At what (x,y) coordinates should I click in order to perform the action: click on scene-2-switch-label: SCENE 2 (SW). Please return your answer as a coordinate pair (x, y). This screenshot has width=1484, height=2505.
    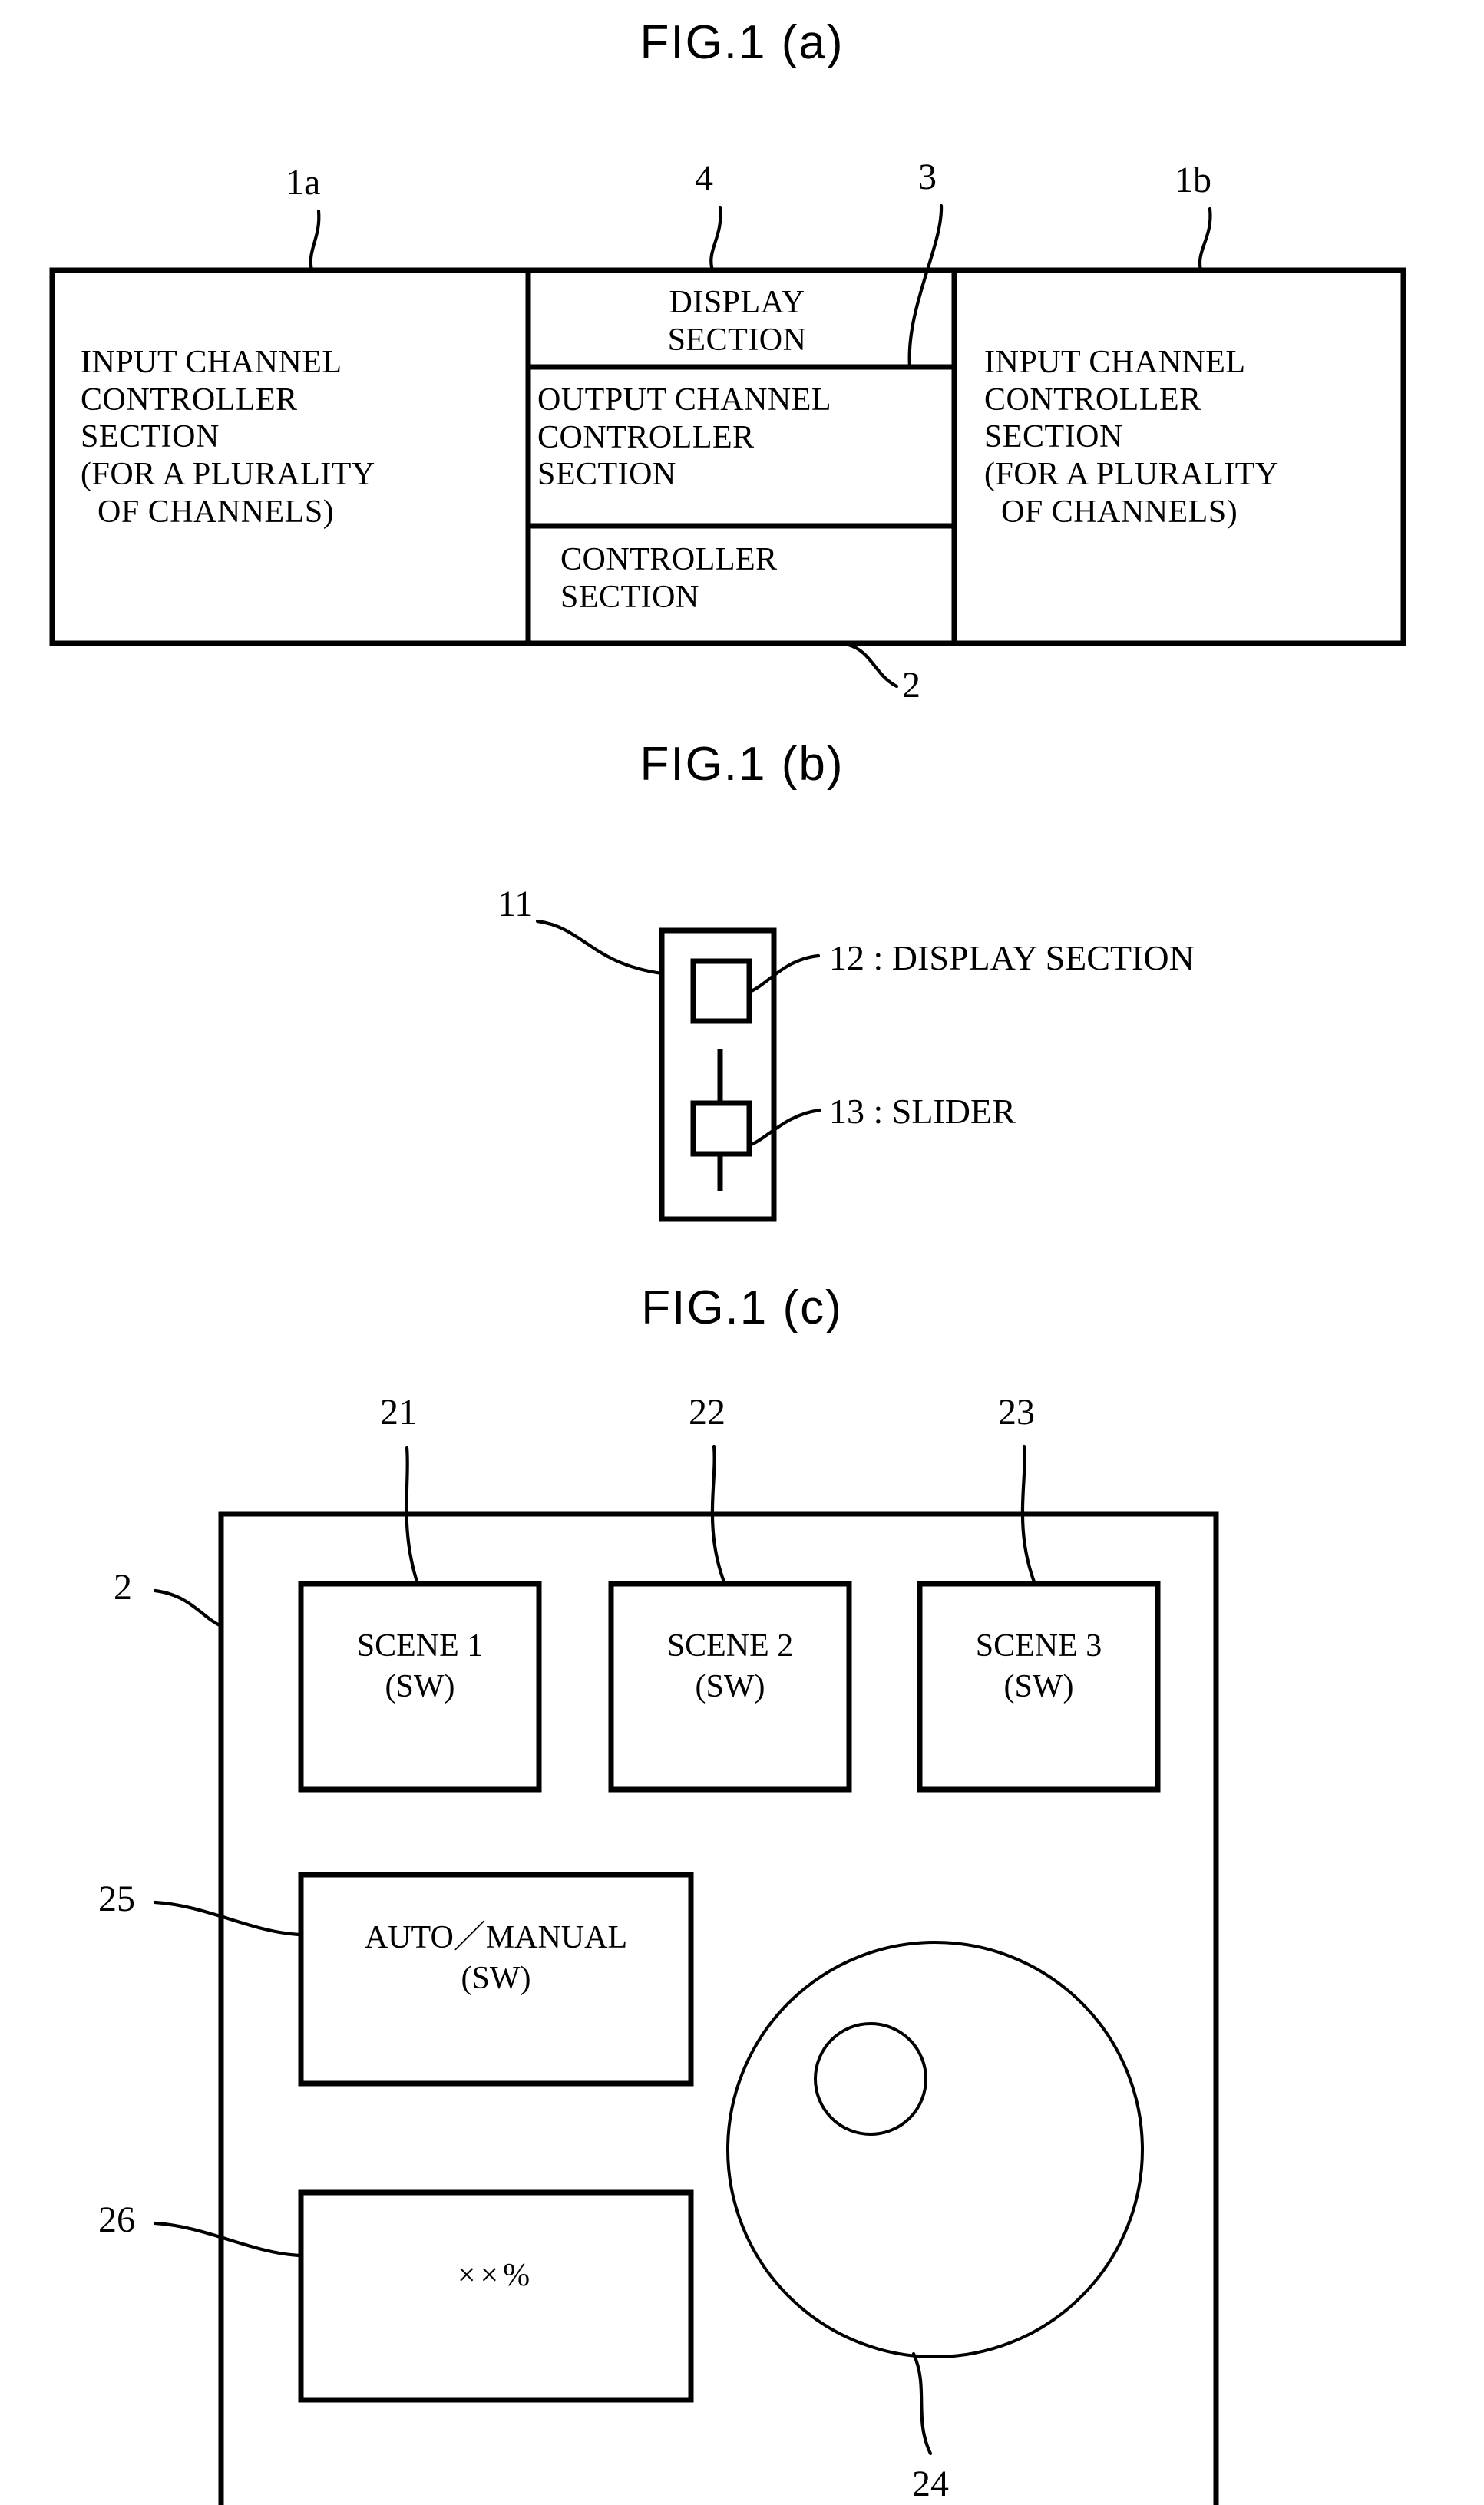
    Looking at the image, I should click on (730, 1666).